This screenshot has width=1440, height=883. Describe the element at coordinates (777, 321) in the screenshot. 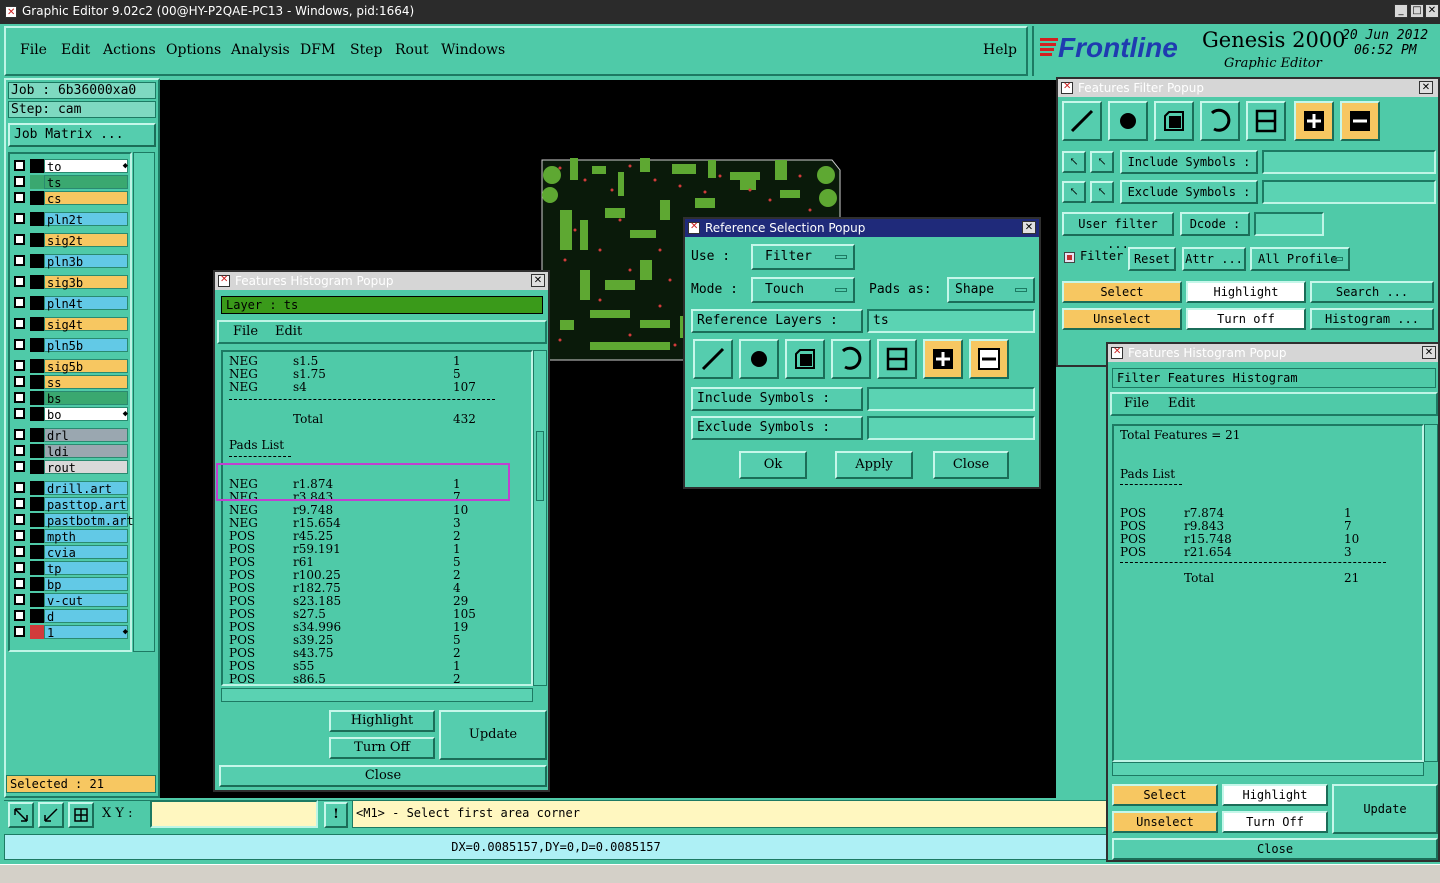

I see `reference-layers-button: Reference Layers :` at that location.